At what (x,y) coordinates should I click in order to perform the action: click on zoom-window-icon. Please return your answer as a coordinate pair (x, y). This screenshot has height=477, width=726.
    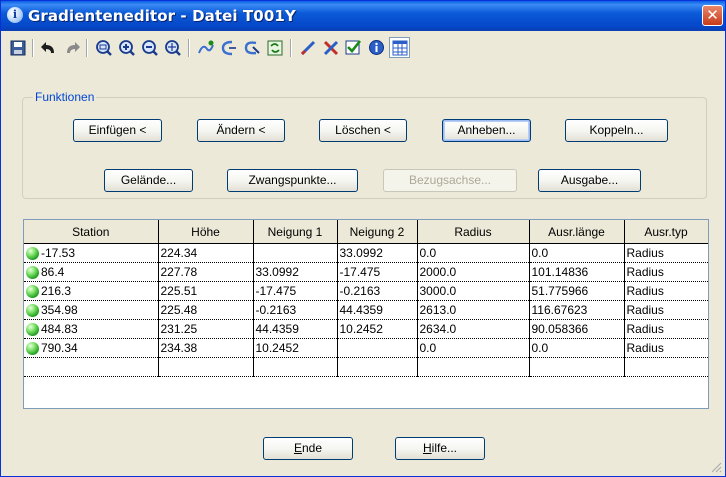
    Looking at the image, I should click on (103, 47).